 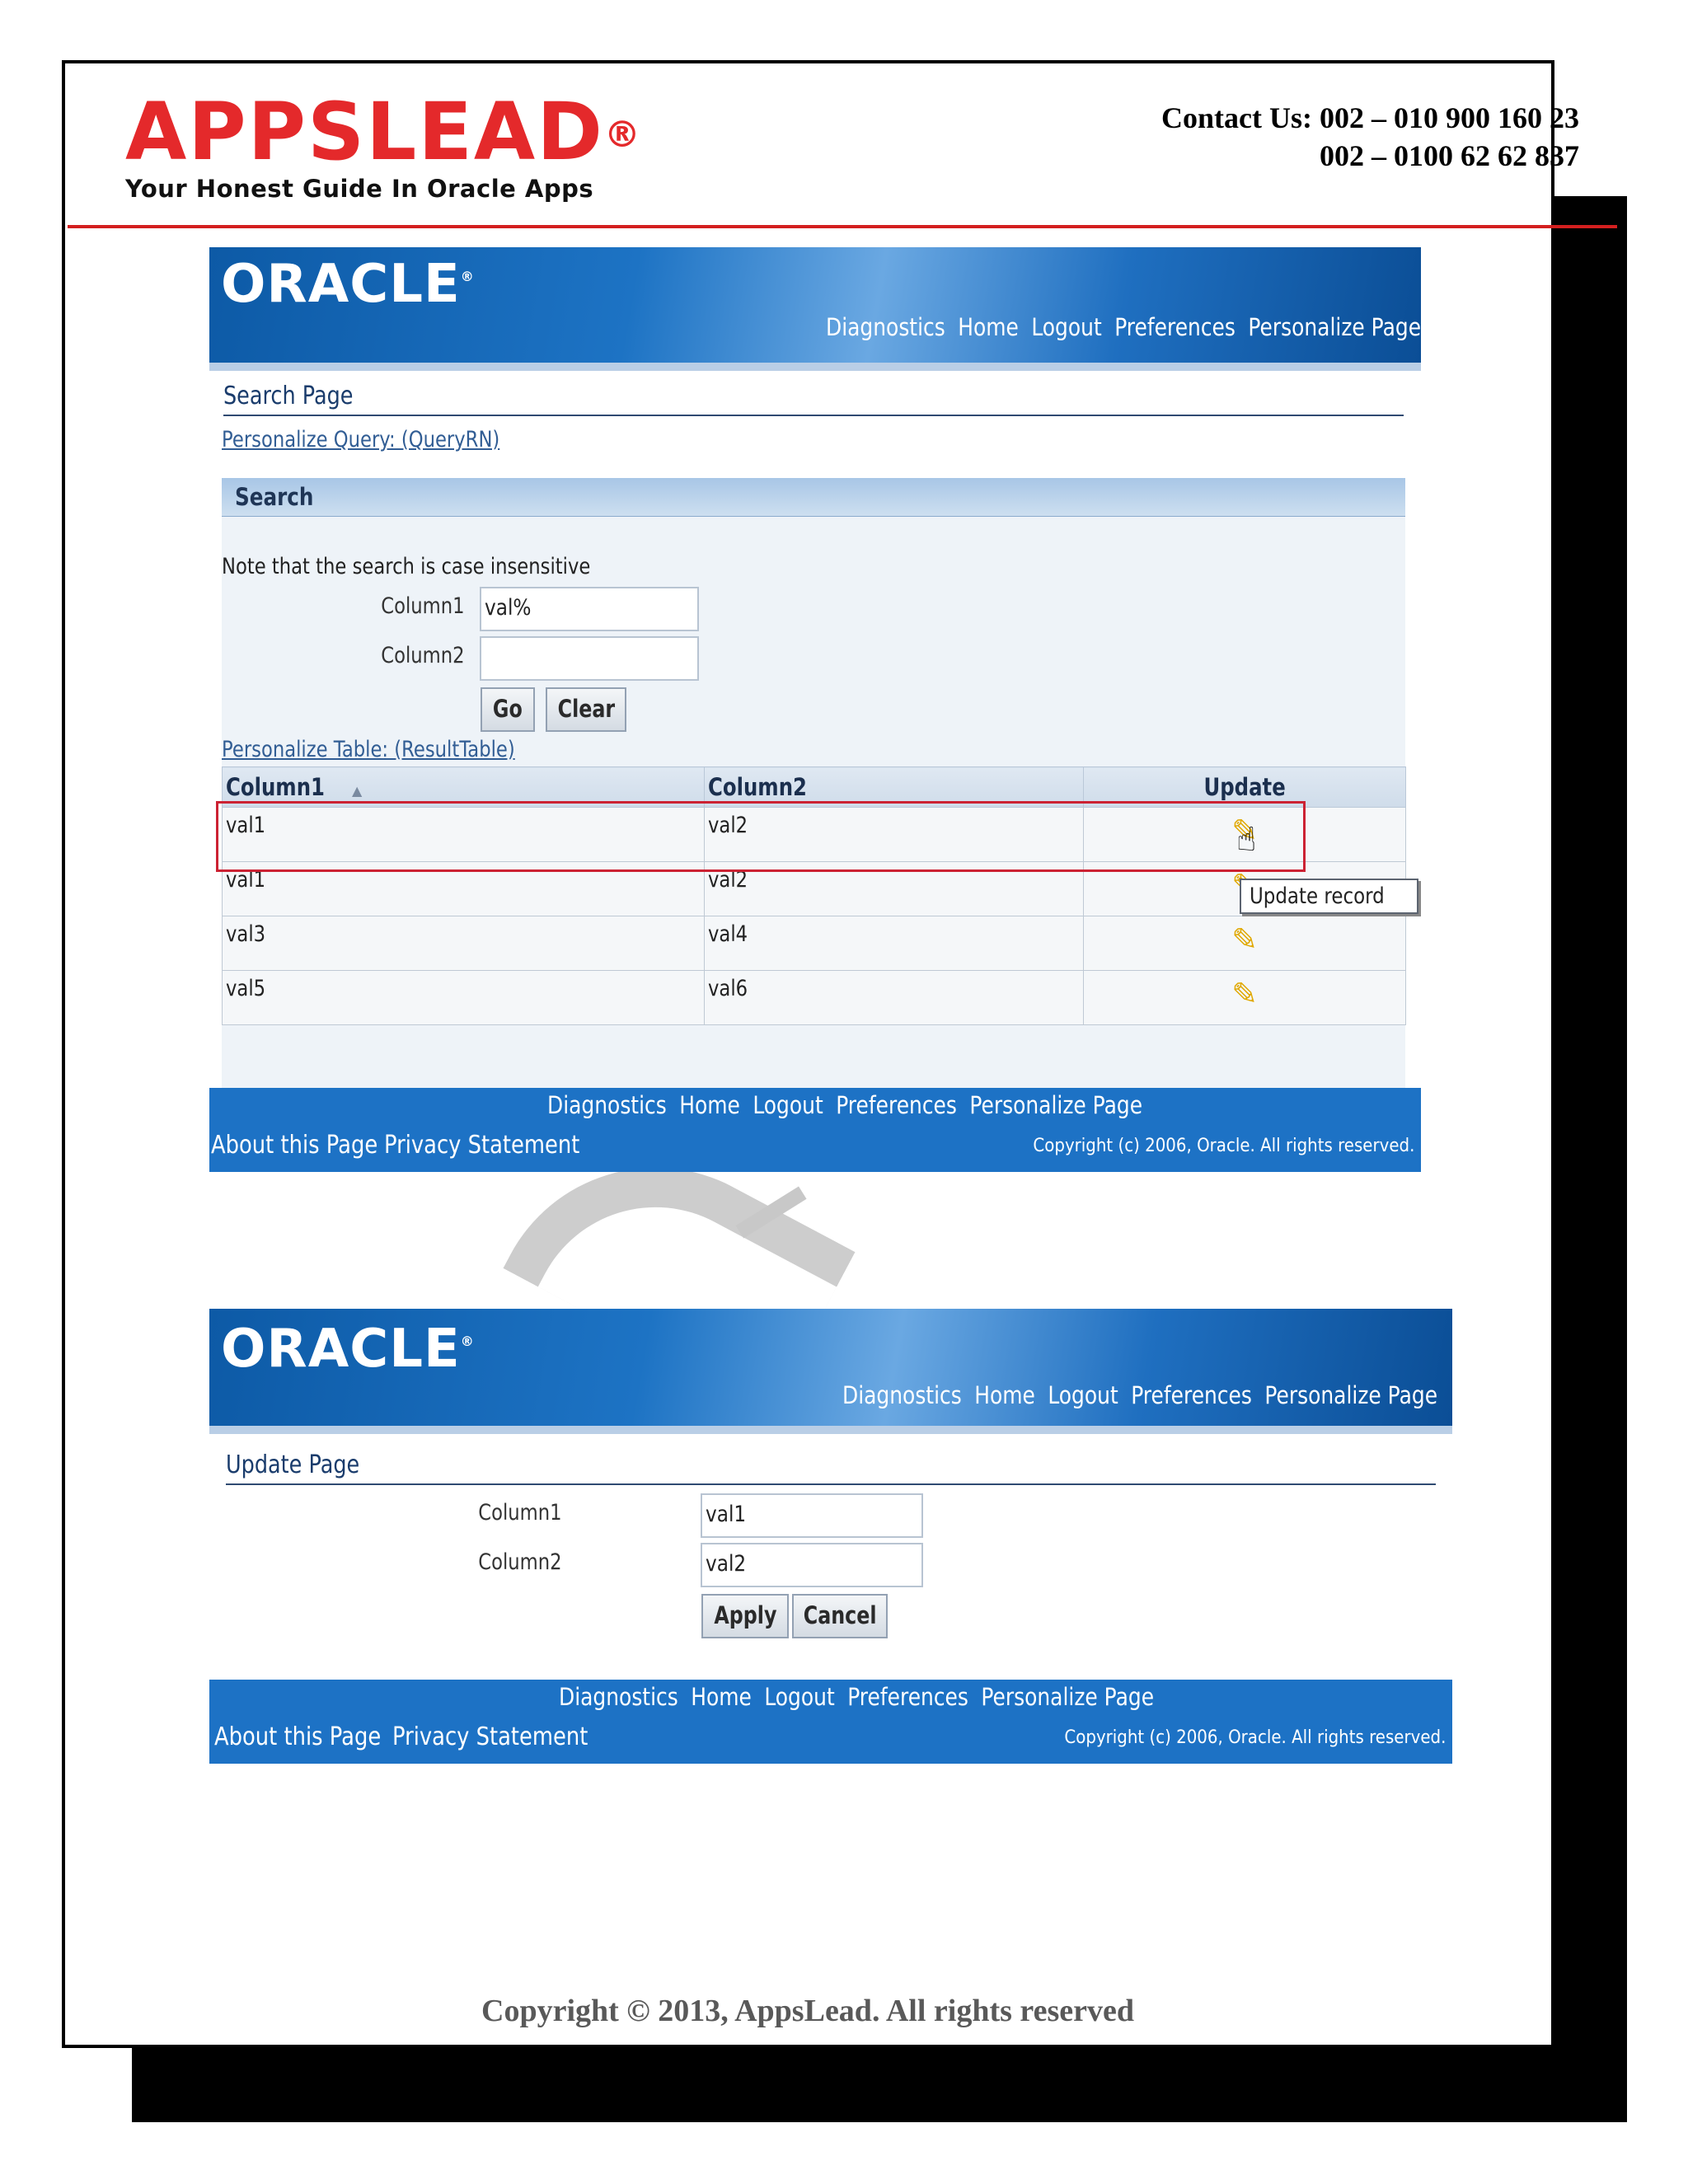 I want to click on cancel-button: Cancel, so click(x=840, y=1616).